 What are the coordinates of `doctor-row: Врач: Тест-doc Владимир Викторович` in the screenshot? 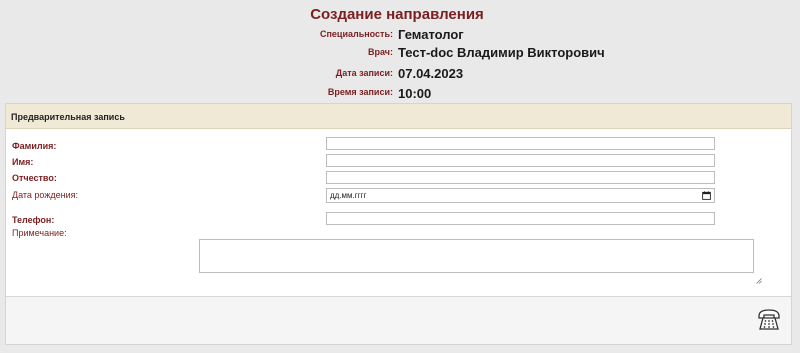 It's located at (400, 55).